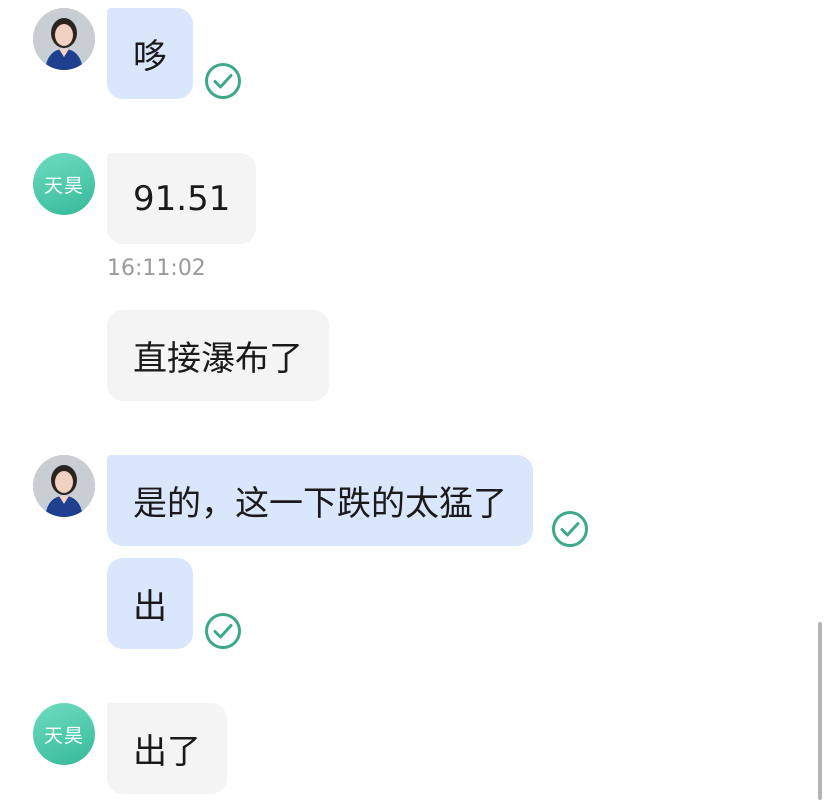 This screenshot has height=800, width=828. I want to click on message-bubble: 直接瀑布了, so click(218, 355).